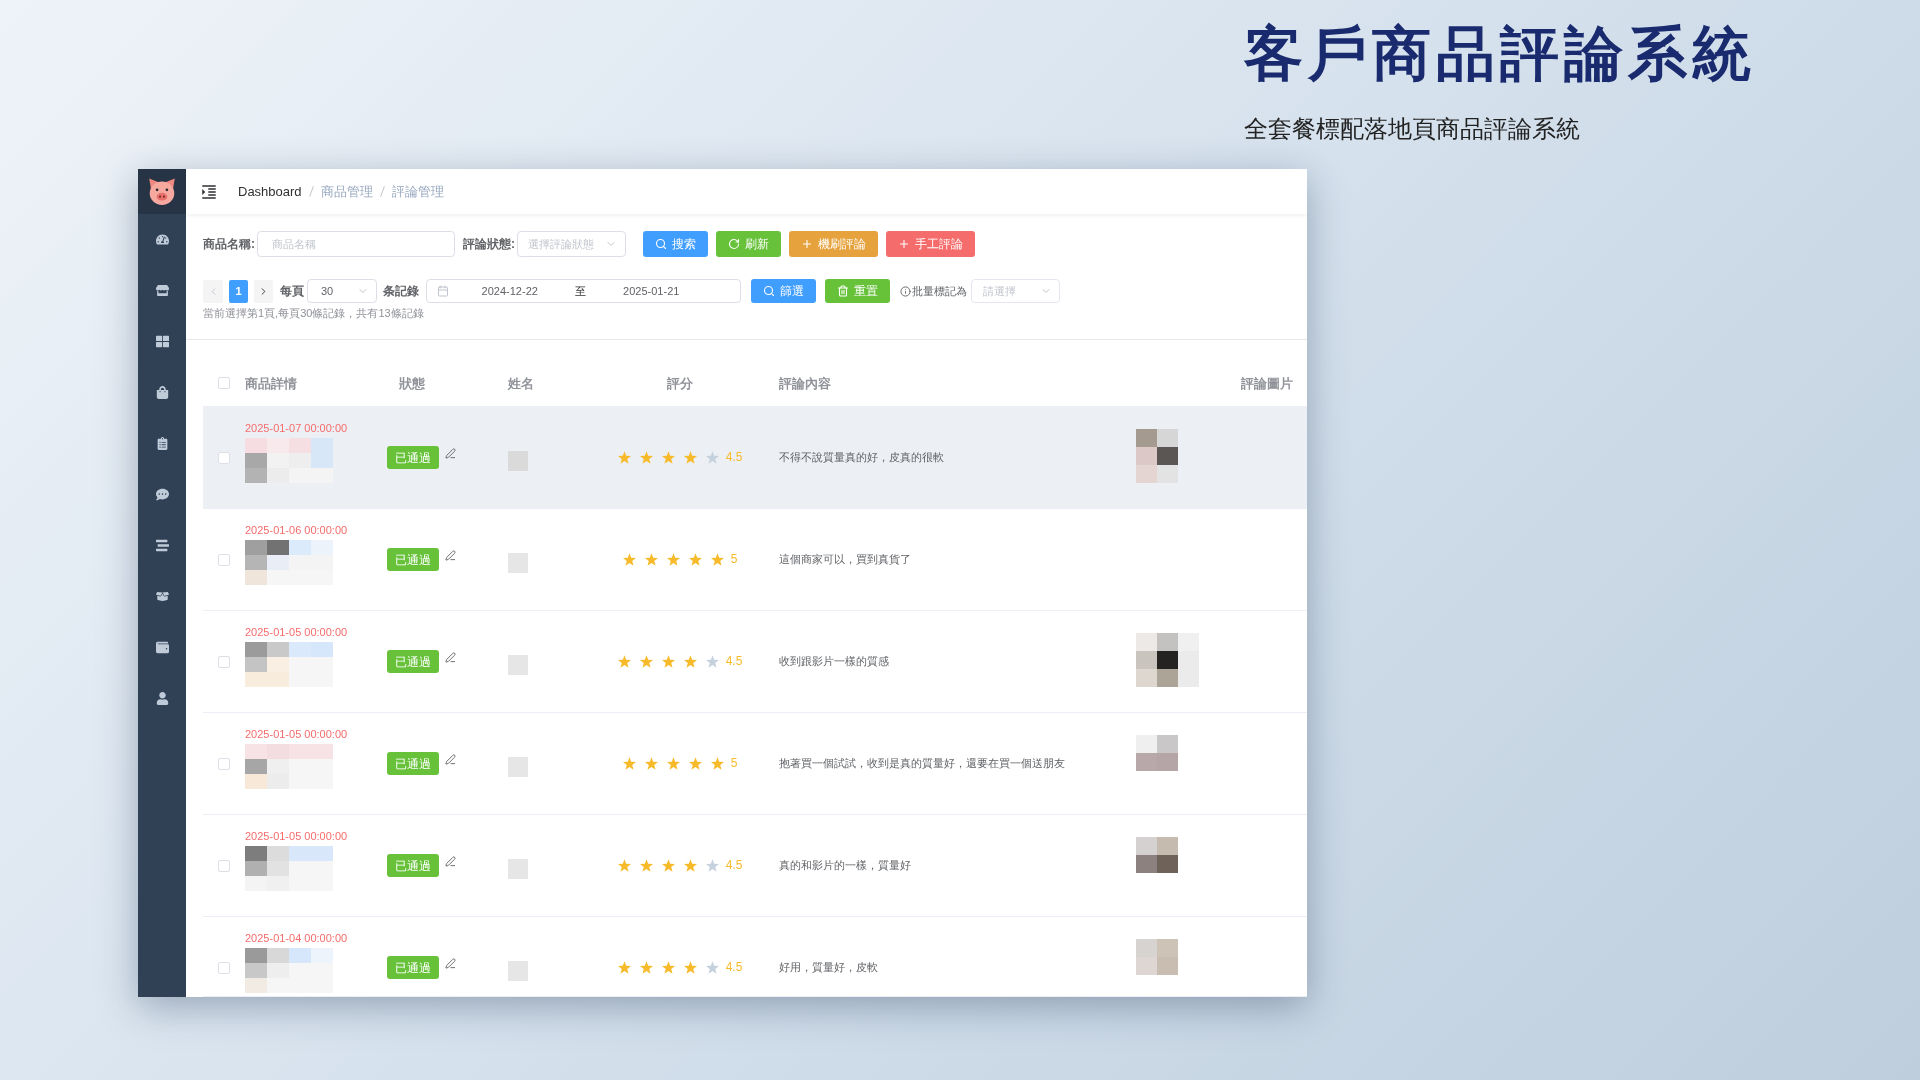  What do you see at coordinates (834, 661) in the screenshot?
I see `review-comment: 收到跟影片一樣的質感` at bounding box center [834, 661].